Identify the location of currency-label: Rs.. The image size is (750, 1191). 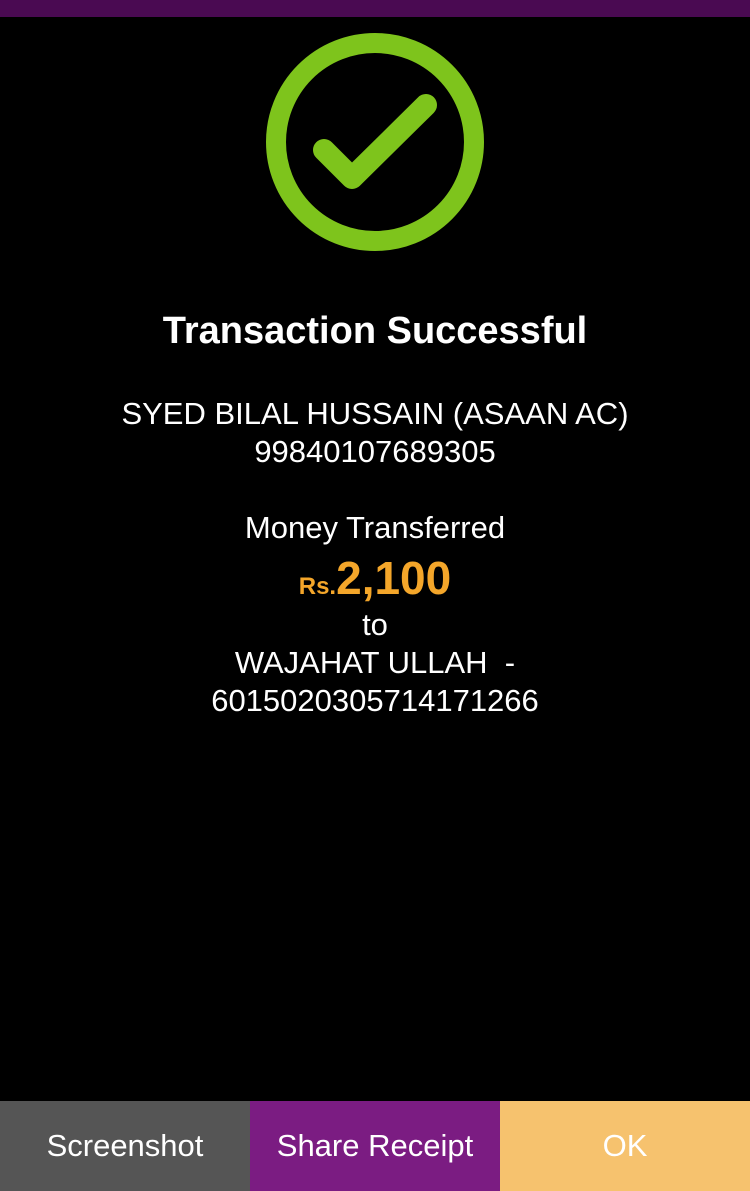
(317, 586).